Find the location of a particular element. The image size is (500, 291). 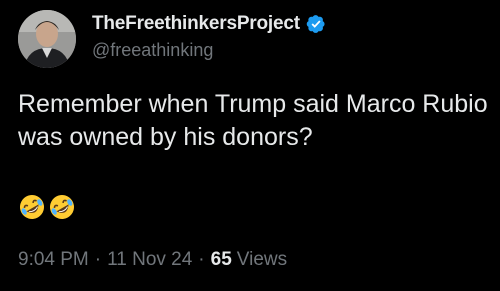

author-display-name: TheFreethinkersProject is located at coordinates (196, 24).